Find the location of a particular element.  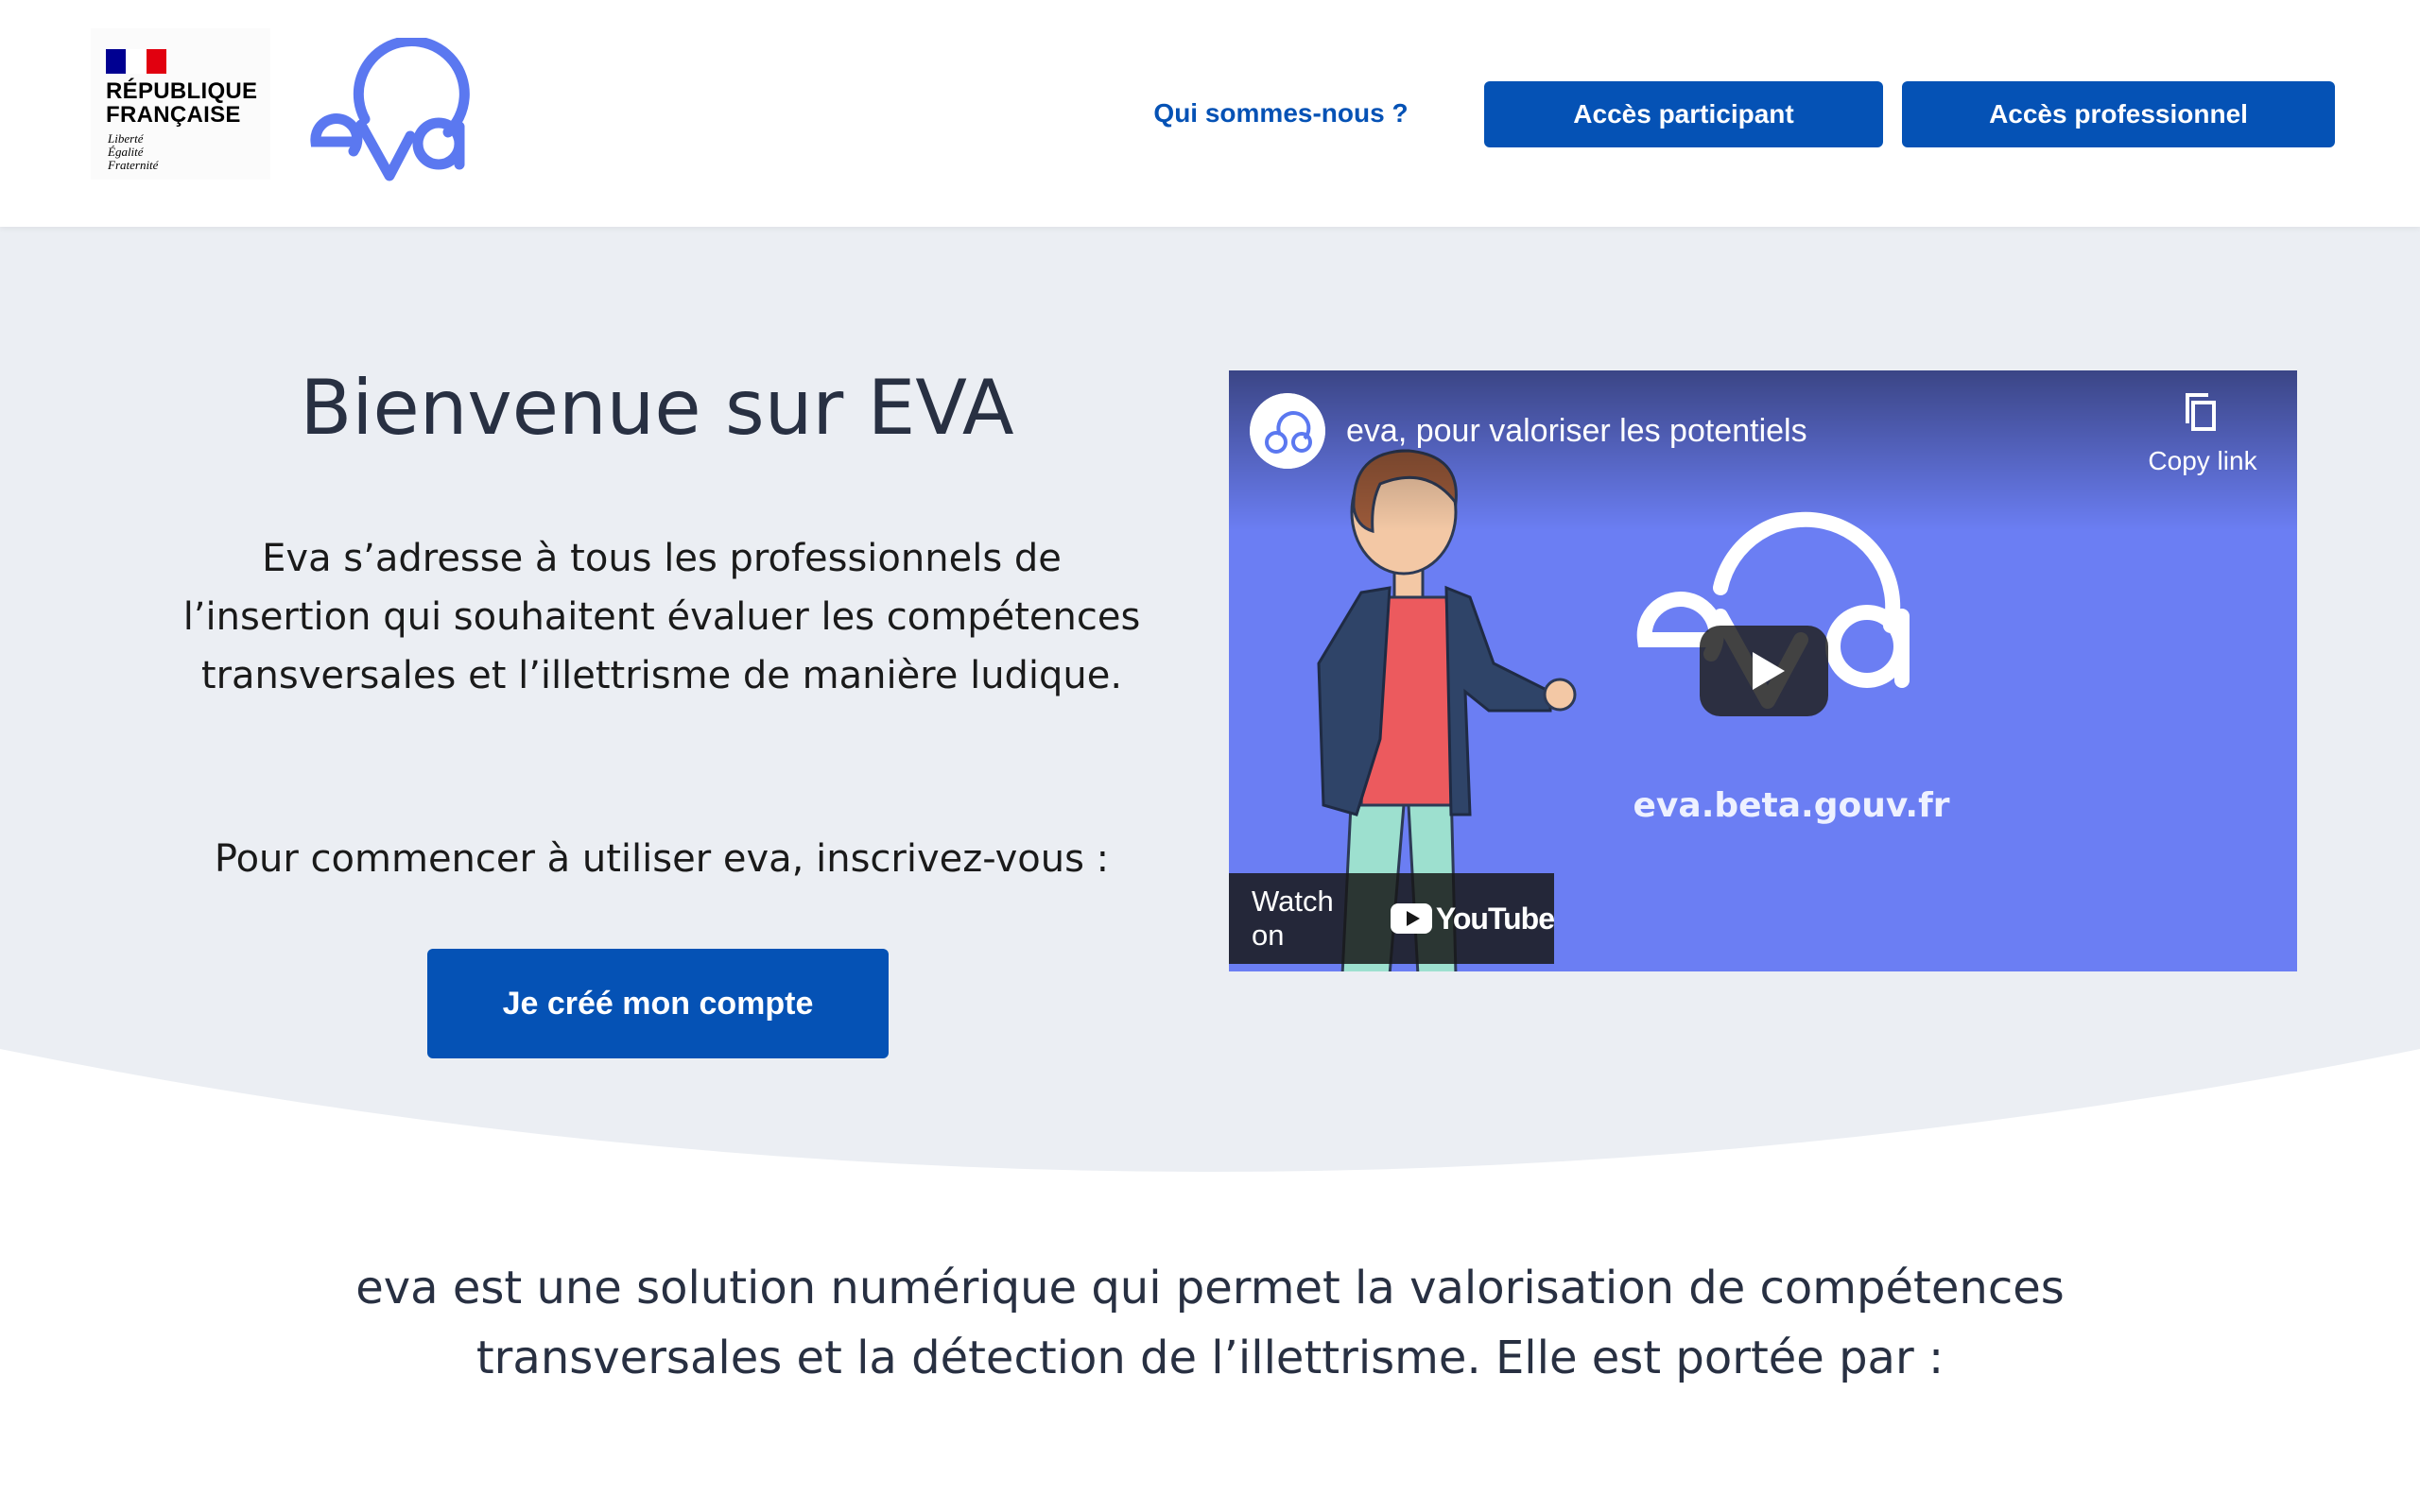

channel-avatar-icon is located at coordinates (1288, 431).